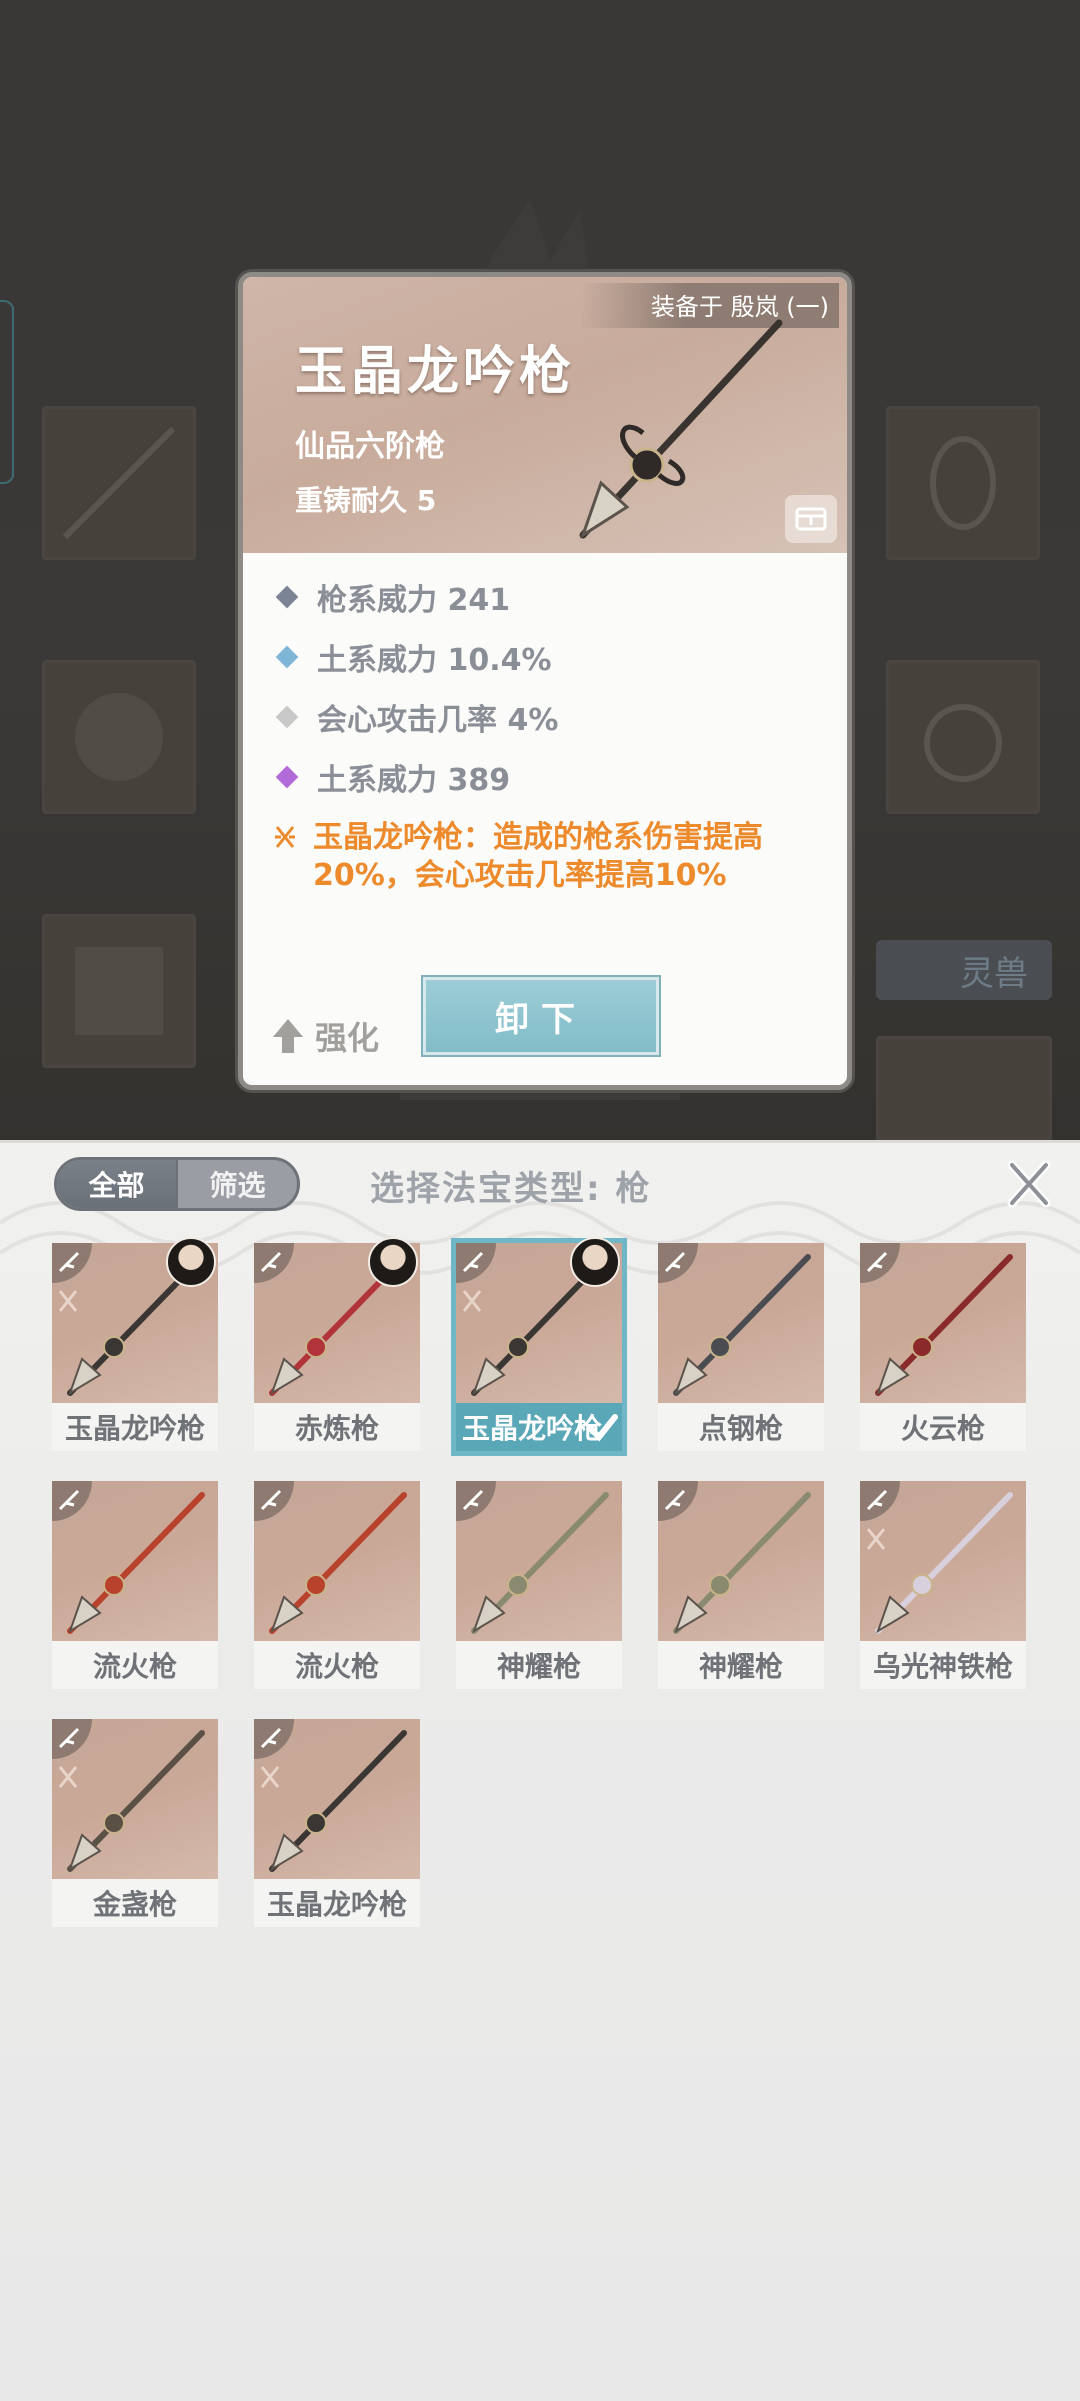  I want to click on upgrade-button: 强化, so click(325, 1036).